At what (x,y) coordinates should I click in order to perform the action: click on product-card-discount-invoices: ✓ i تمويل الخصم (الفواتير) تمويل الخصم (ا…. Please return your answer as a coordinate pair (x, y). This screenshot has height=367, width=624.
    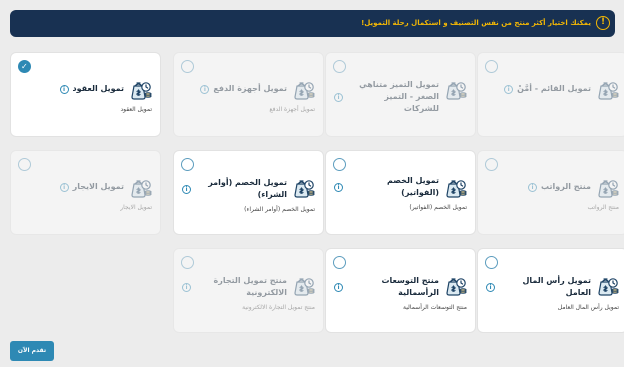
    Looking at the image, I should click on (400, 192).